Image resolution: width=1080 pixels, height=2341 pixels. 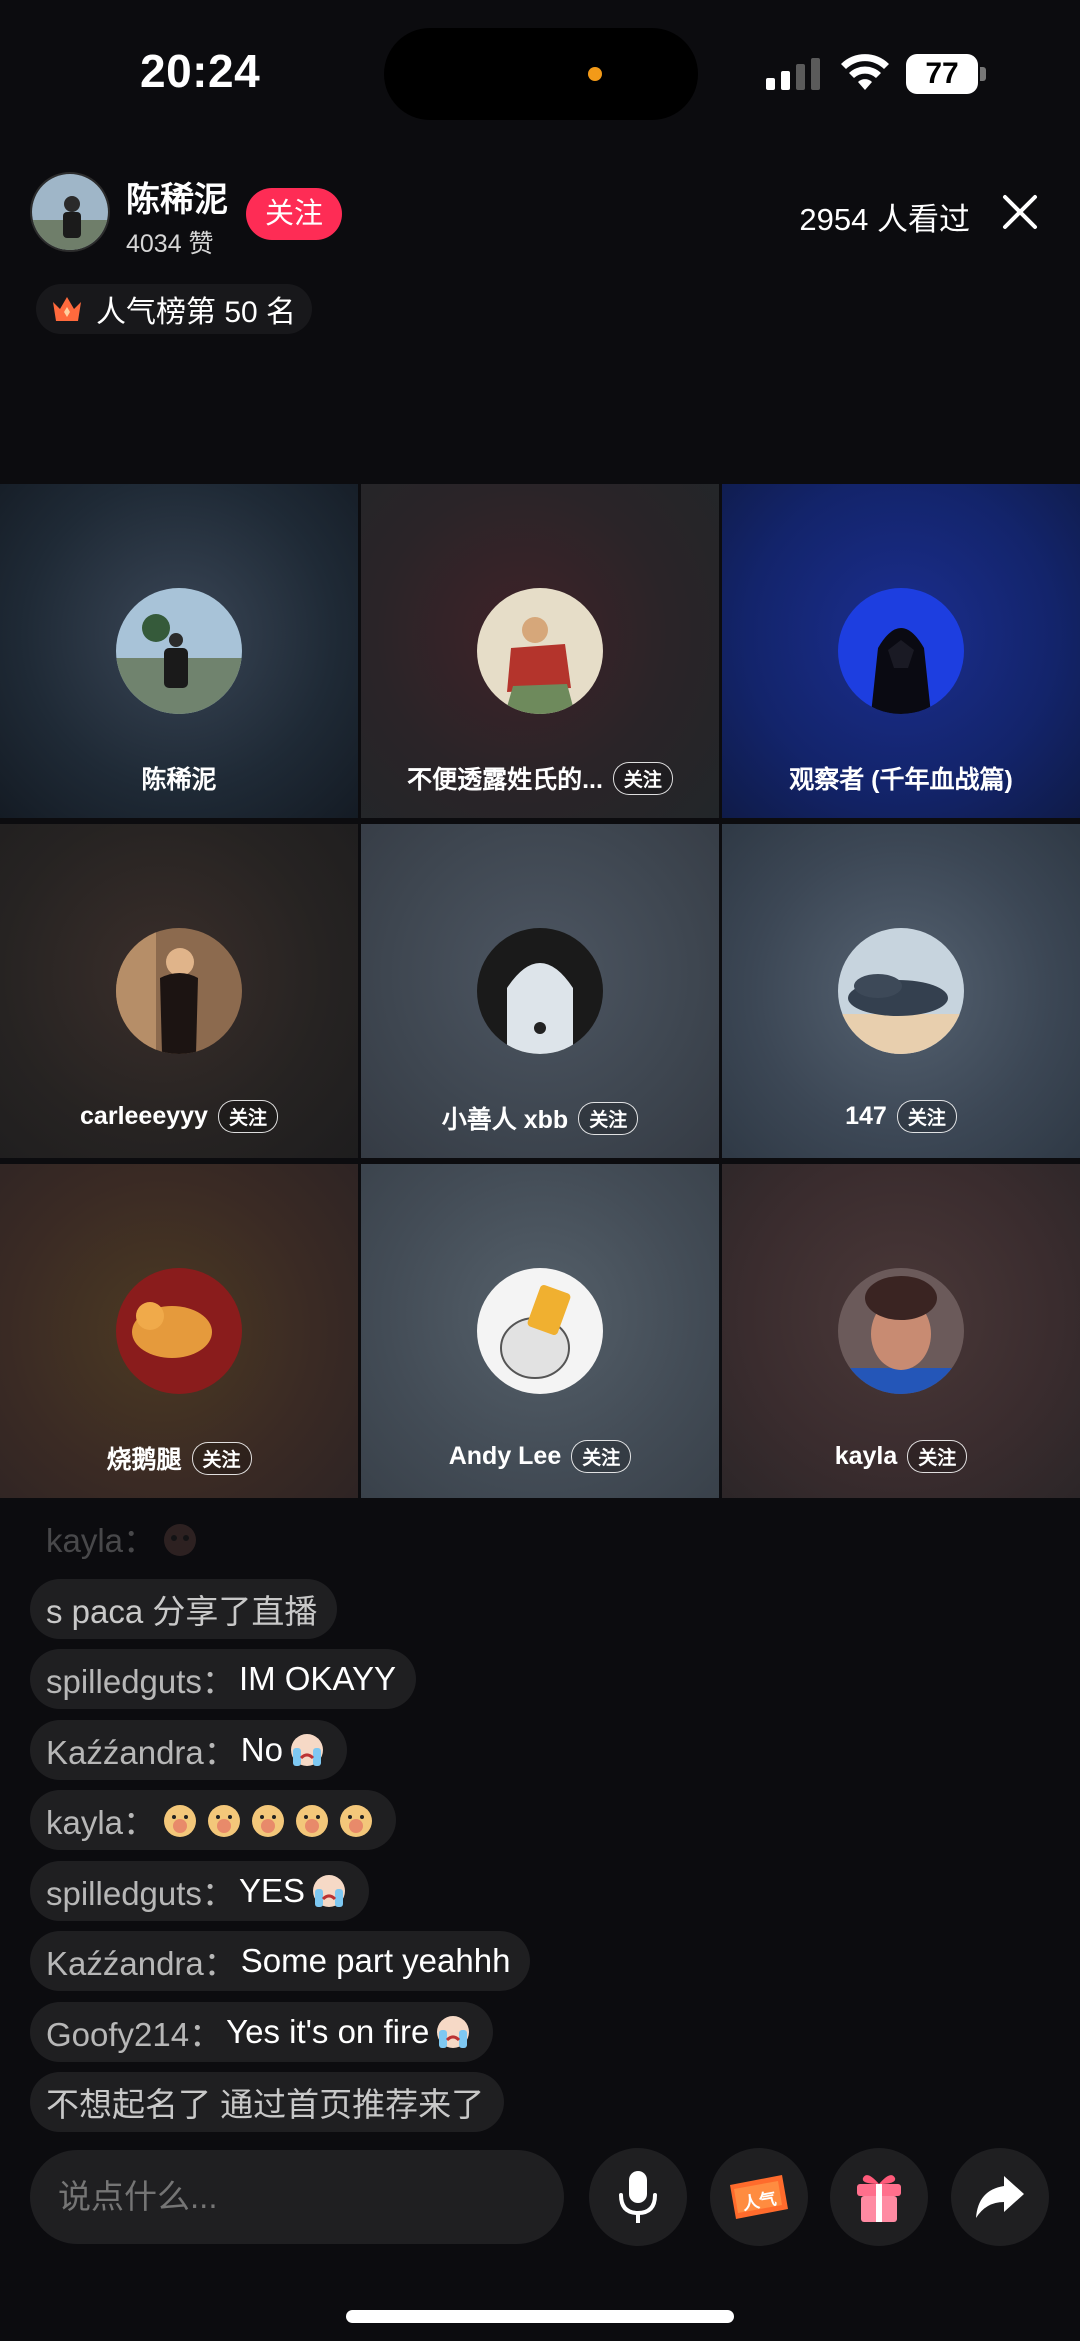 What do you see at coordinates (541, 74) in the screenshot?
I see `dynamic-island` at bounding box center [541, 74].